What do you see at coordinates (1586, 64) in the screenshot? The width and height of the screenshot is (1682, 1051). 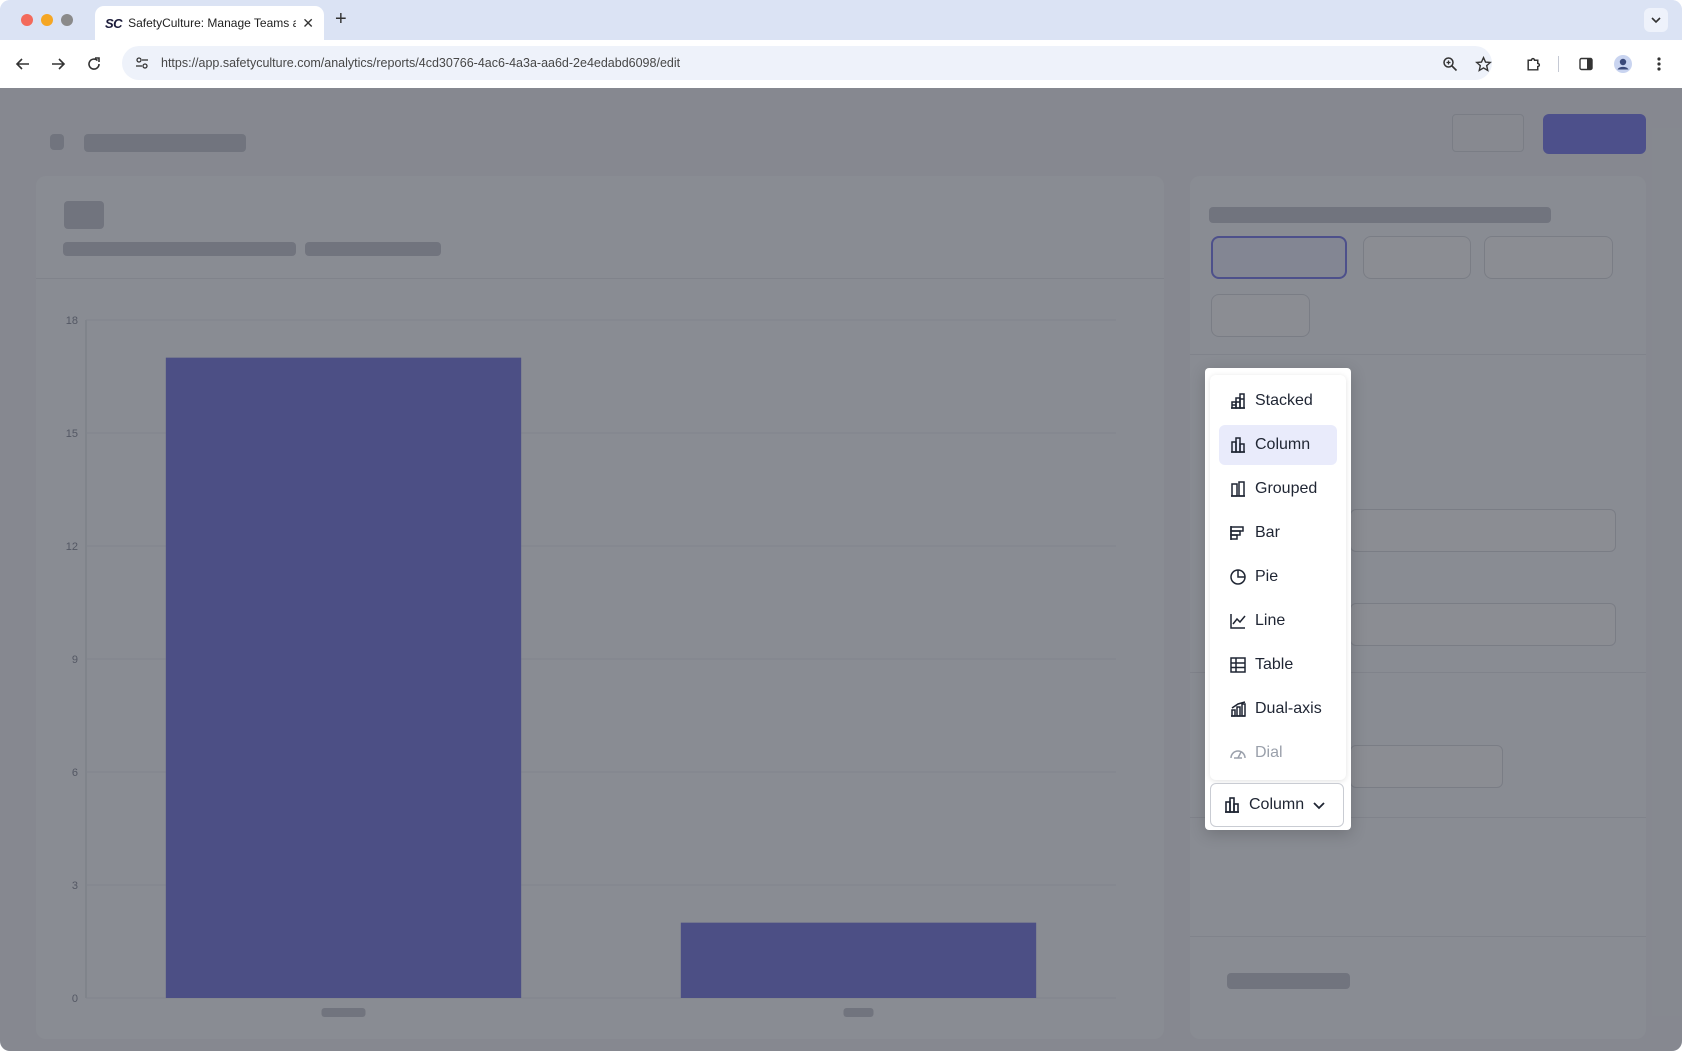 I see `side-panel-icon` at bounding box center [1586, 64].